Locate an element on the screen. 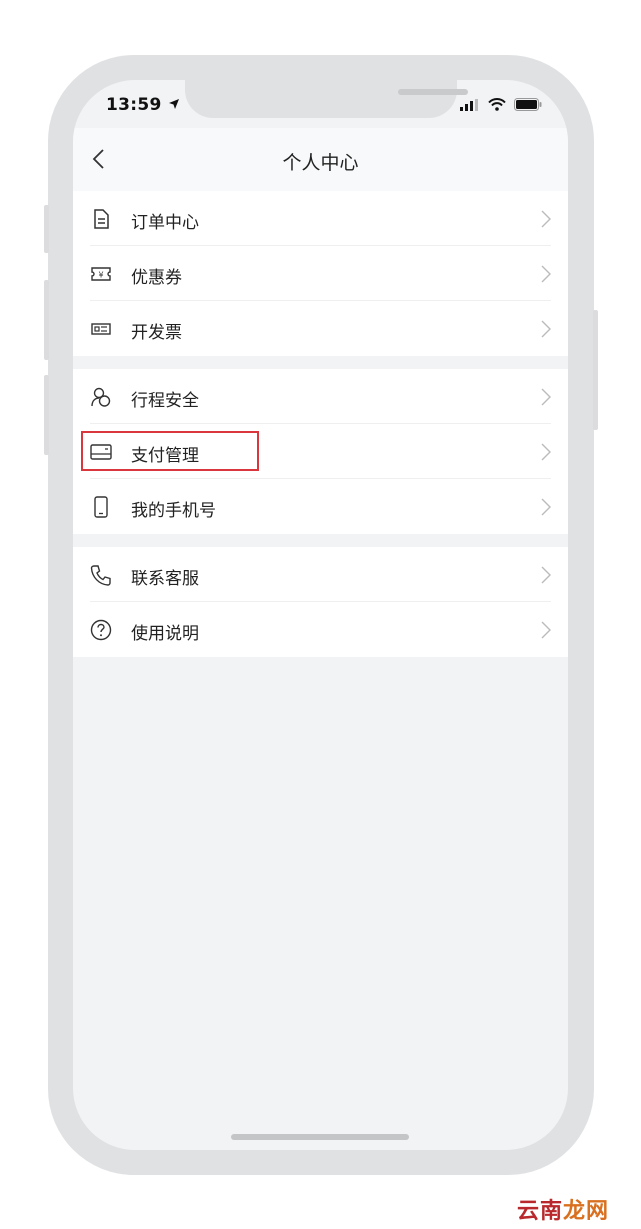 Image resolution: width=641 pixels, height=1229 pixels. menu-item-customer-service: 联系客服 is located at coordinates (320, 574).